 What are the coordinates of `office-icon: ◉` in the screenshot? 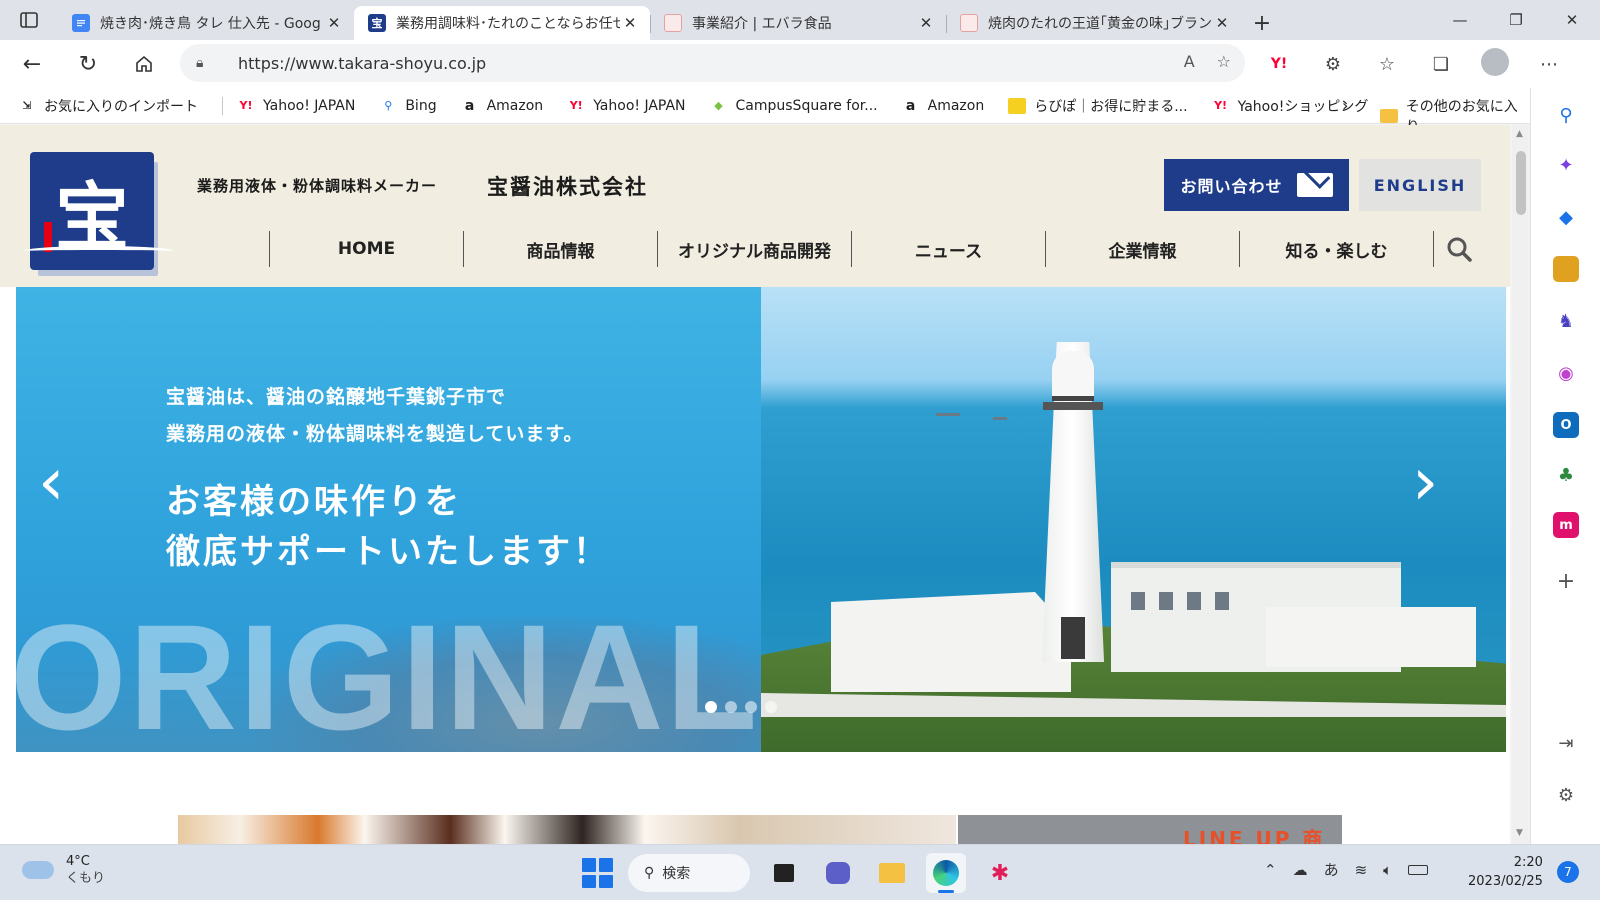 It's located at (1566, 373).